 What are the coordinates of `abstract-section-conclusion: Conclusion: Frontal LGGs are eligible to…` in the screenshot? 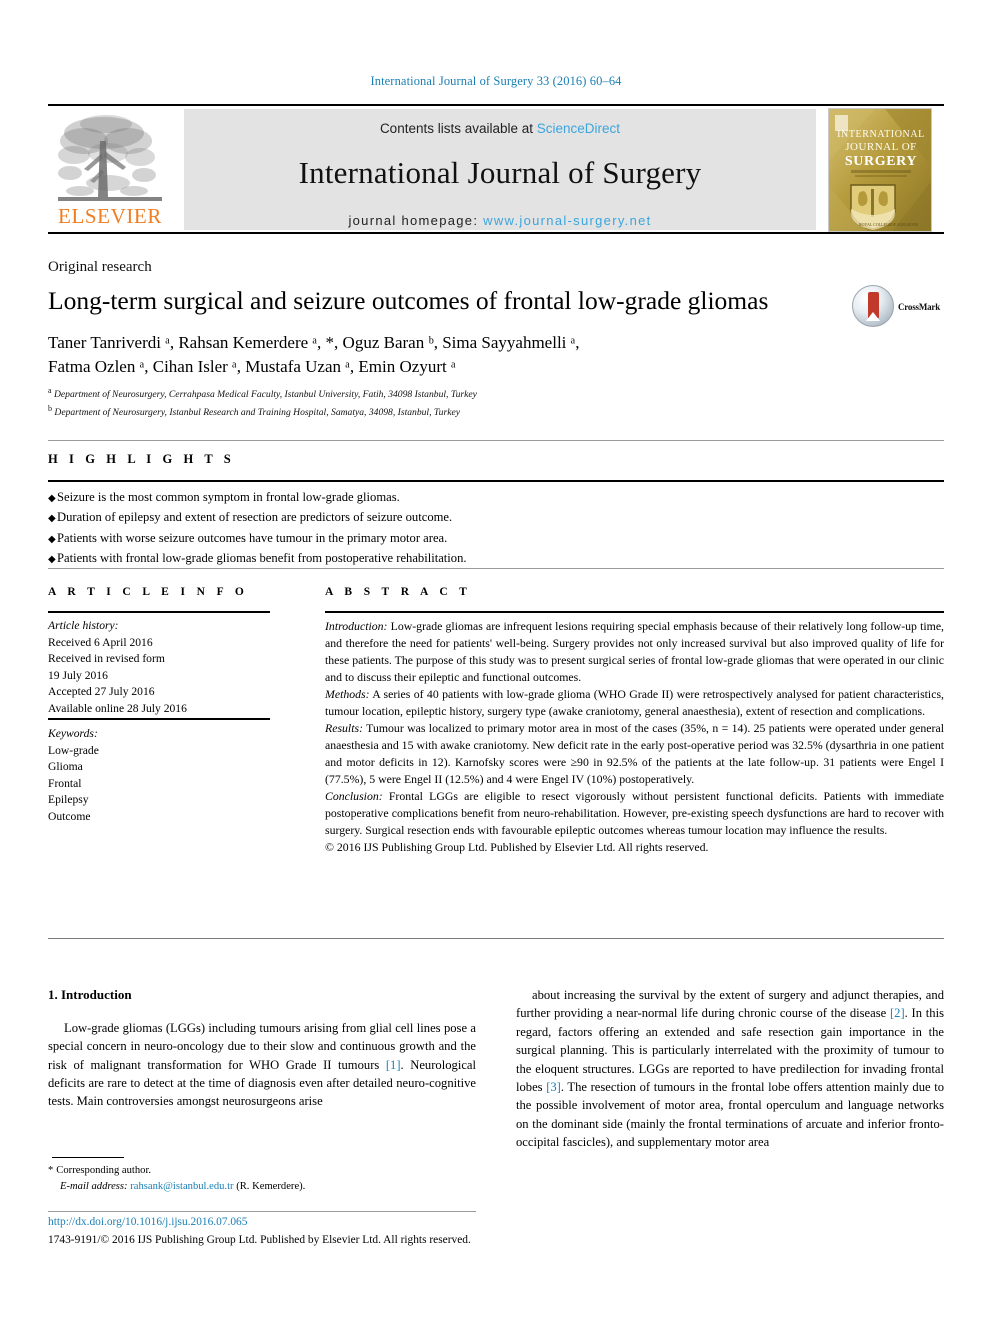 It's located at (634, 813).